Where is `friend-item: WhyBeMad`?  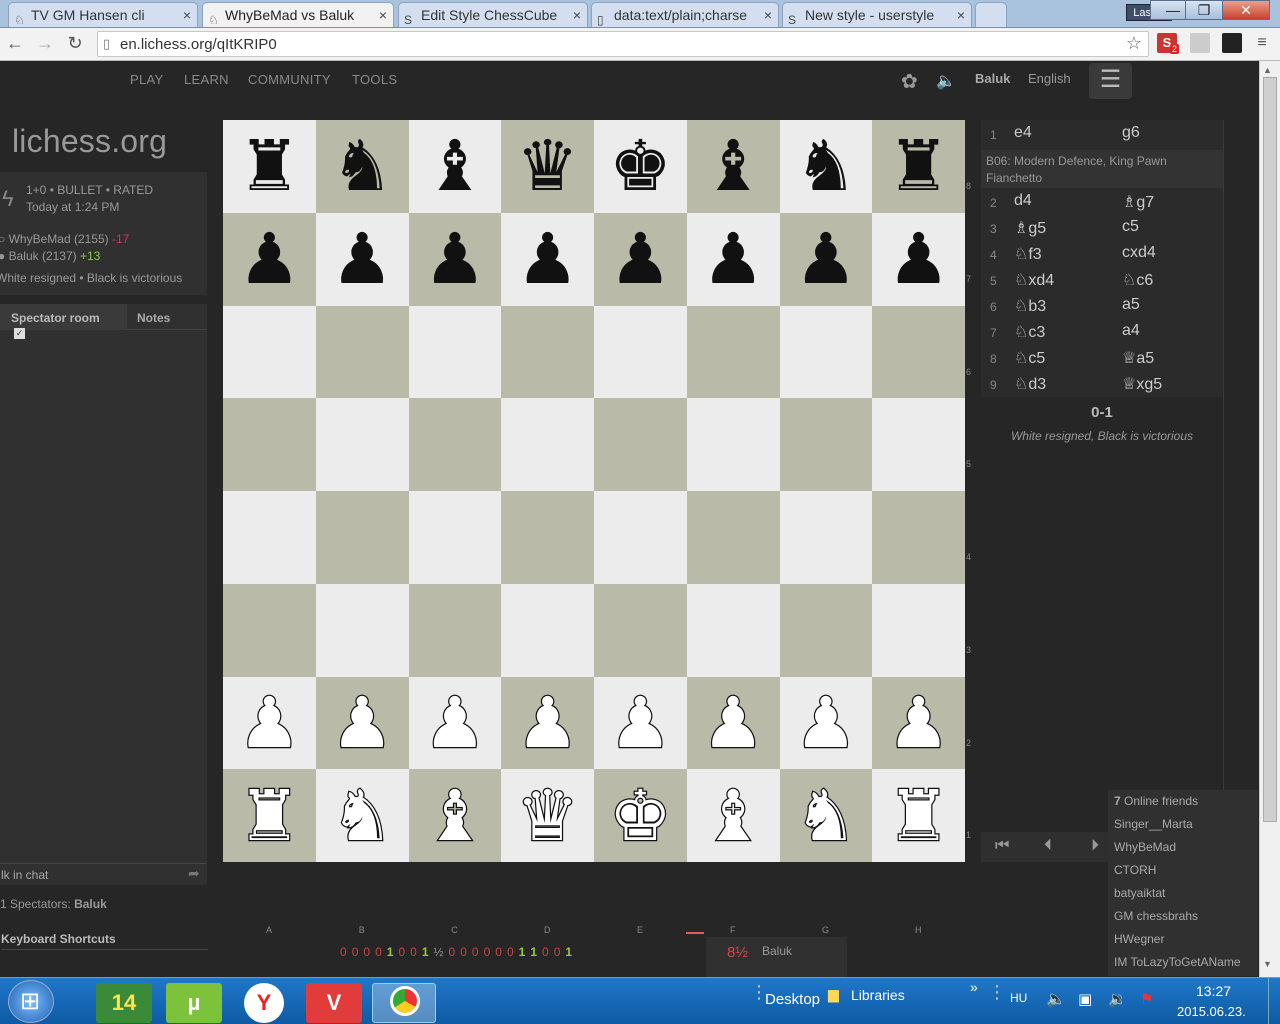 friend-item: WhyBeMad is located at coordinates (1145, 847).